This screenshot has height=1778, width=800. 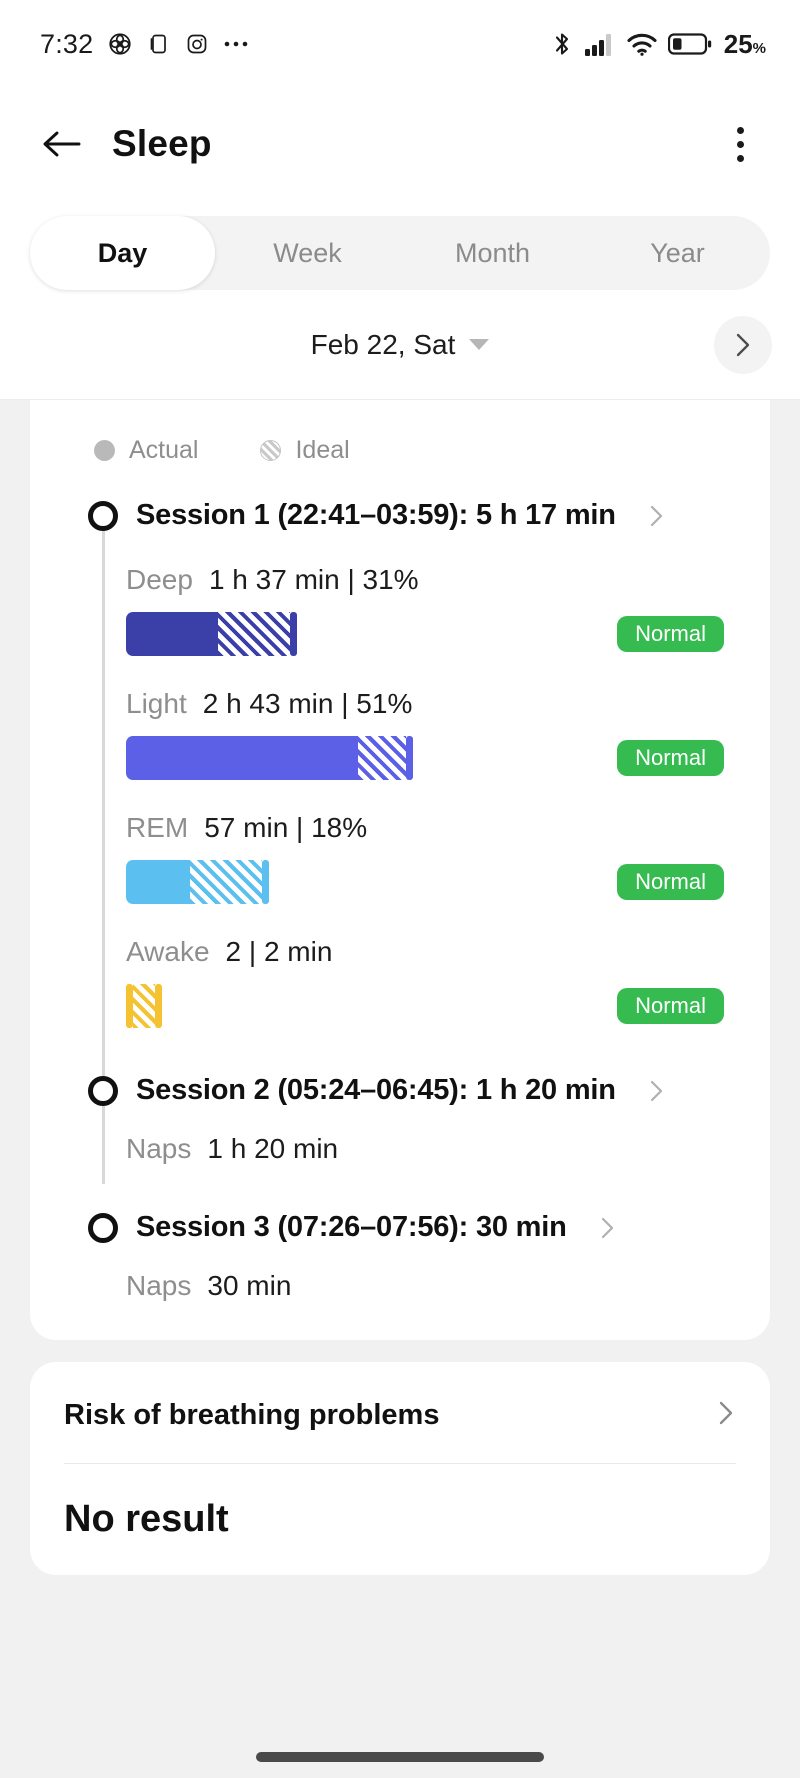 I want to click on gesture-bar, so click(x=400, y=1757).